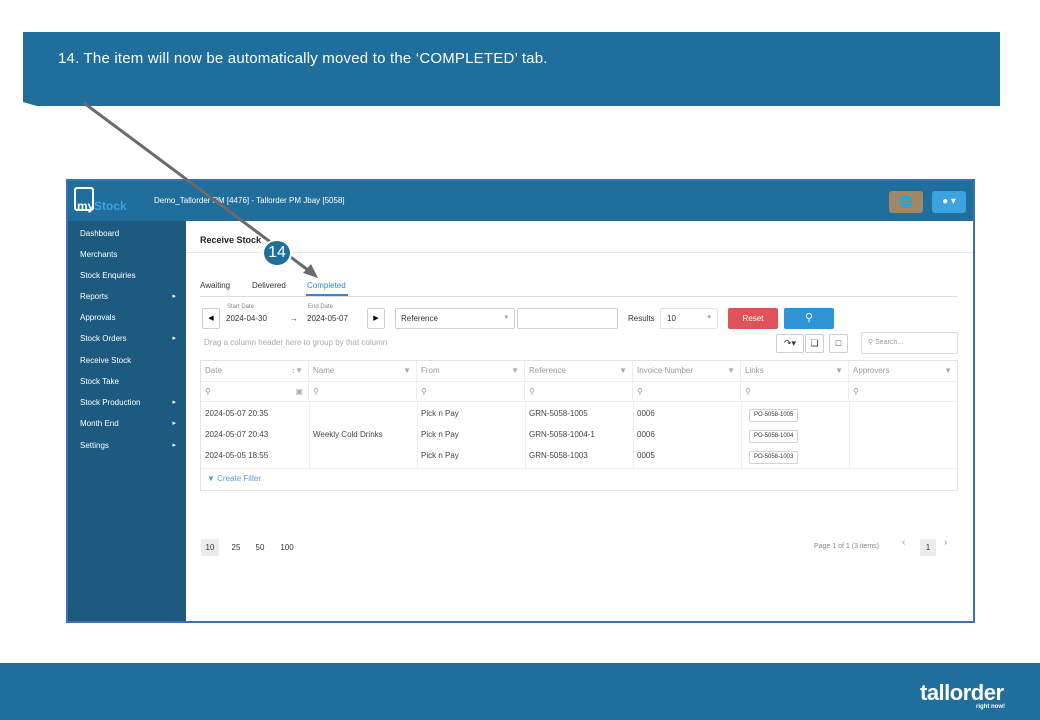  I want to click on column-header-links: Links ▼, so click(795, 371).